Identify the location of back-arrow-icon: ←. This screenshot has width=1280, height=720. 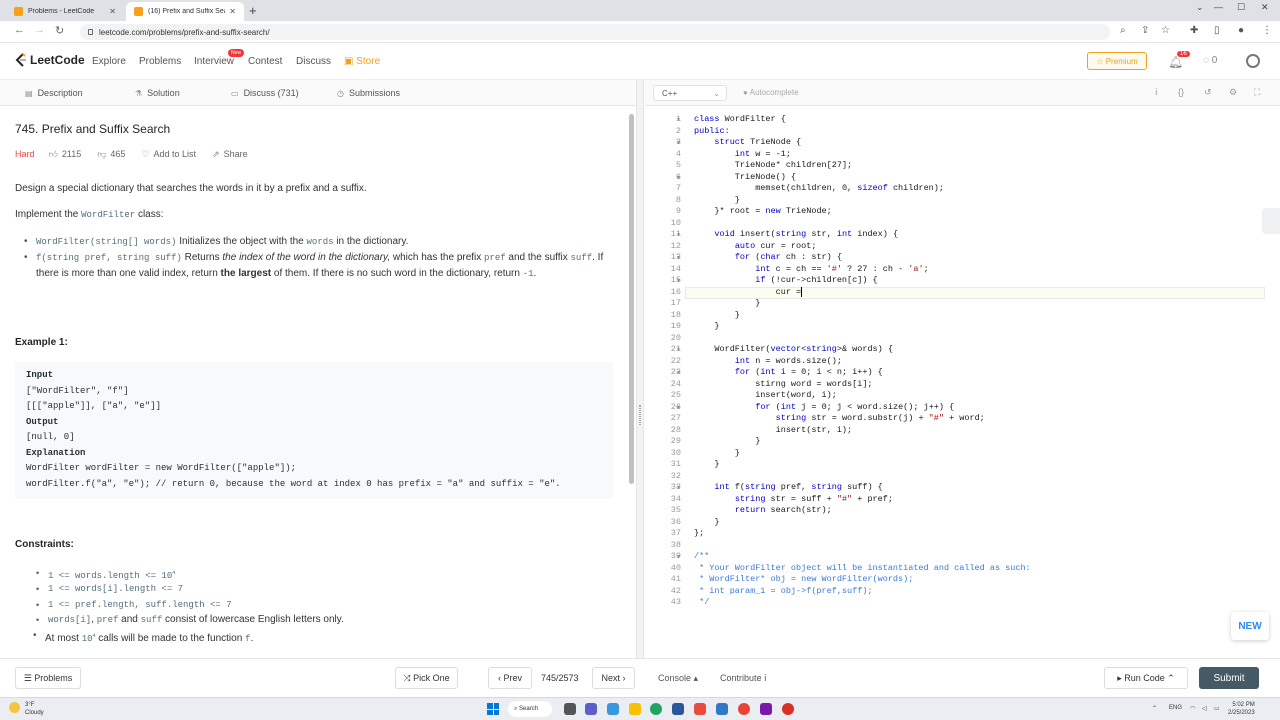
(19, 30).